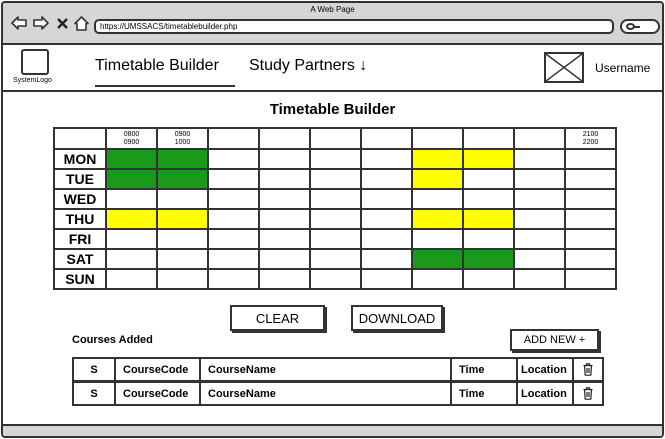  I want to click on close-icon, so click(62, 23).